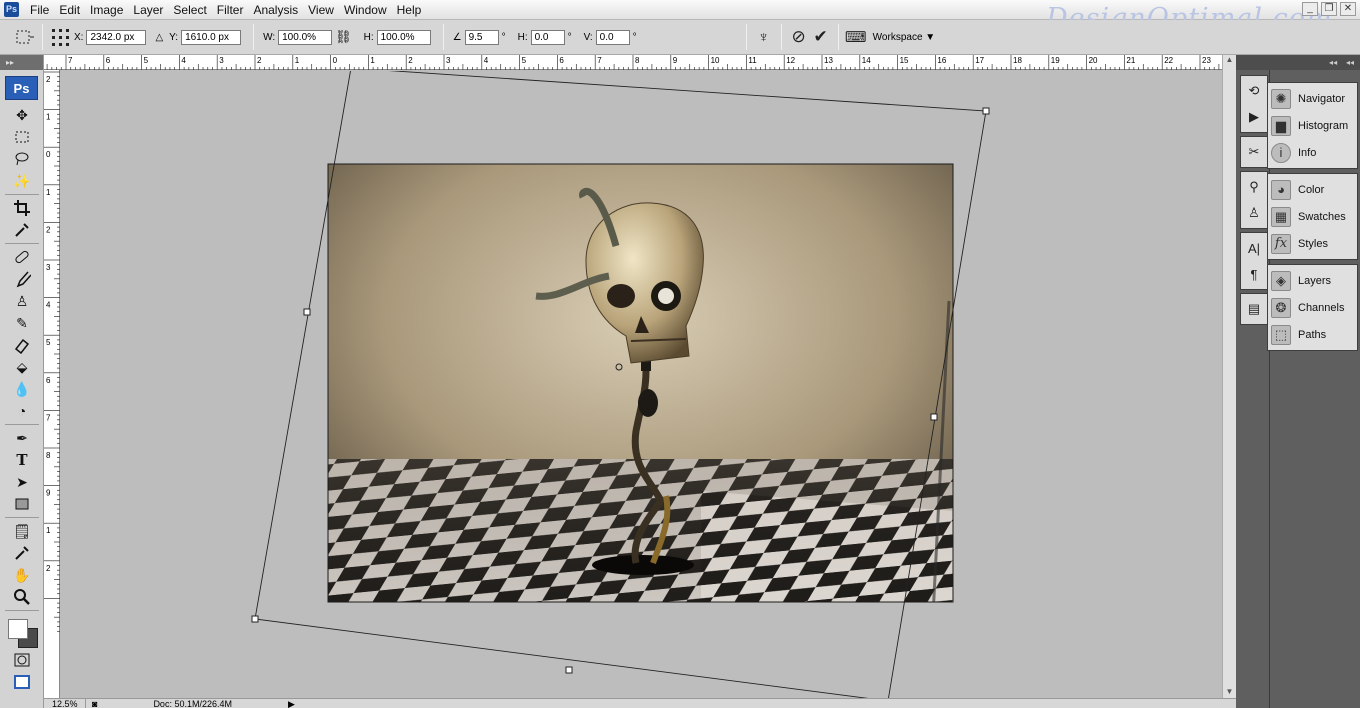 The width and height of the screenshot is (1360, 708). Describe the element at coordinates (1312, 280) in the screenshot. I see `layers-panel-tab: ◈ Layers` at that location.